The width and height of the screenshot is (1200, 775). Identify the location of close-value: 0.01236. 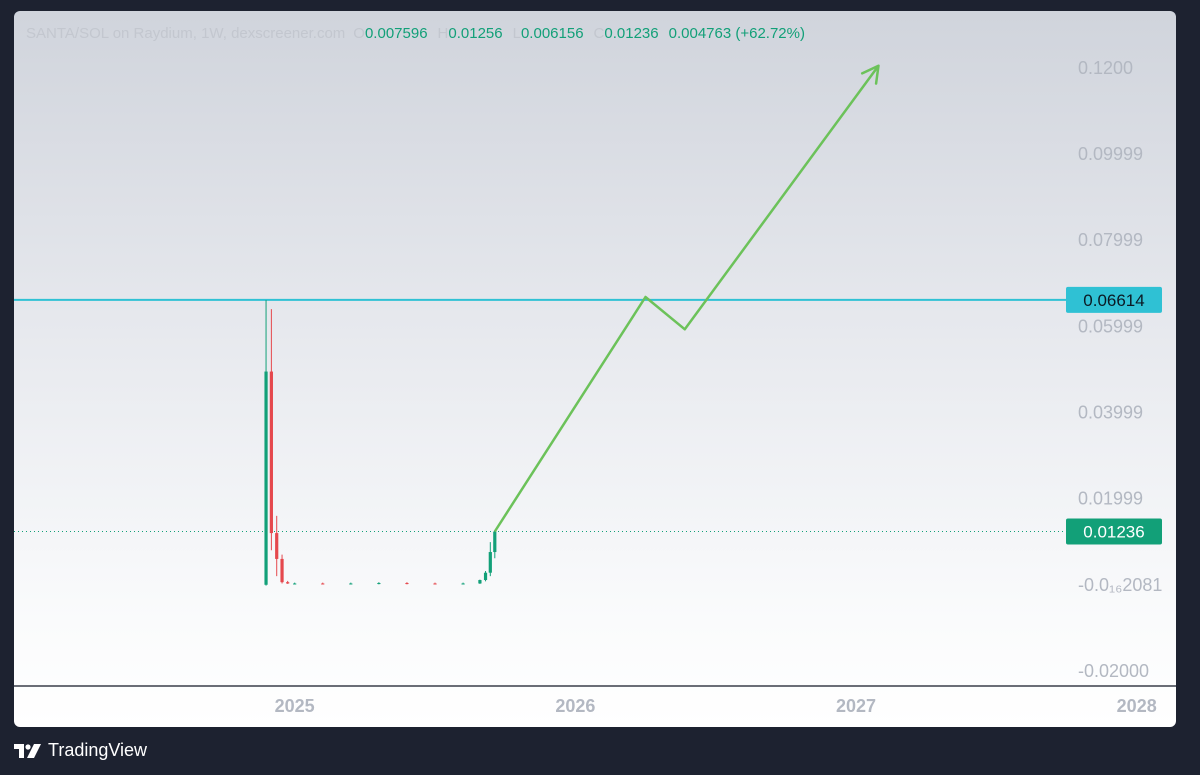
(631, 33).